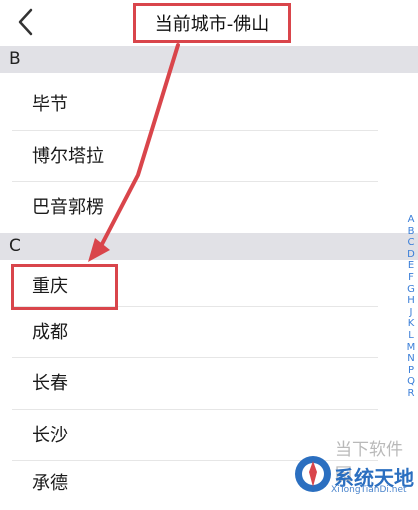 This screenshot has width=418, height=510. What do you see at coordinates (411, 232) in the screenshot?
I see `index-letter-b: B` at bounding box center [411, 232].